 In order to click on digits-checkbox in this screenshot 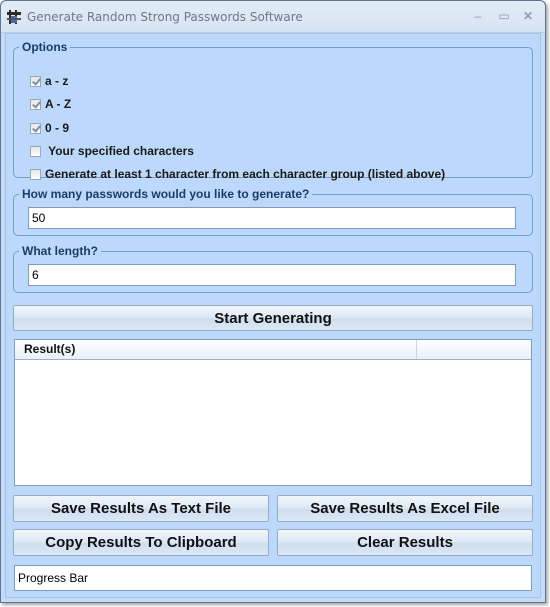, I will do `click(35, 128)`.